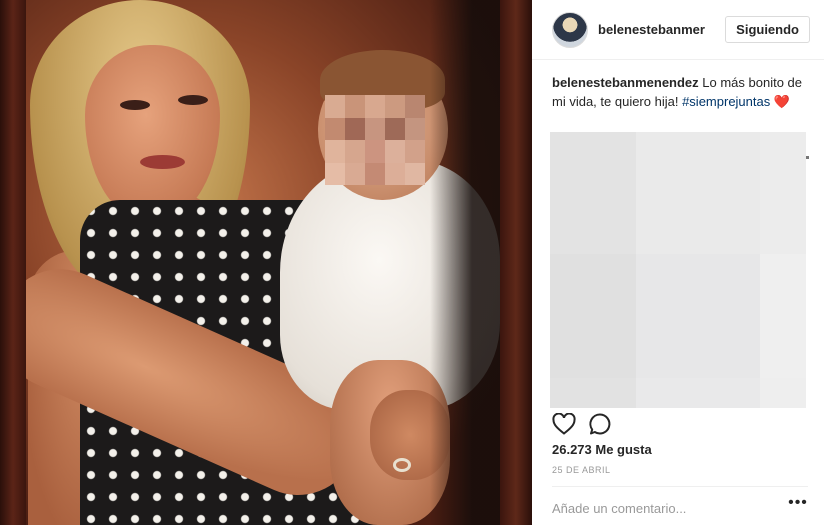 The width and height of the screenshot is (824, 525). Describe the element at coordinates (564, 424) in the screenshot. I see `heart-icon` at that location.